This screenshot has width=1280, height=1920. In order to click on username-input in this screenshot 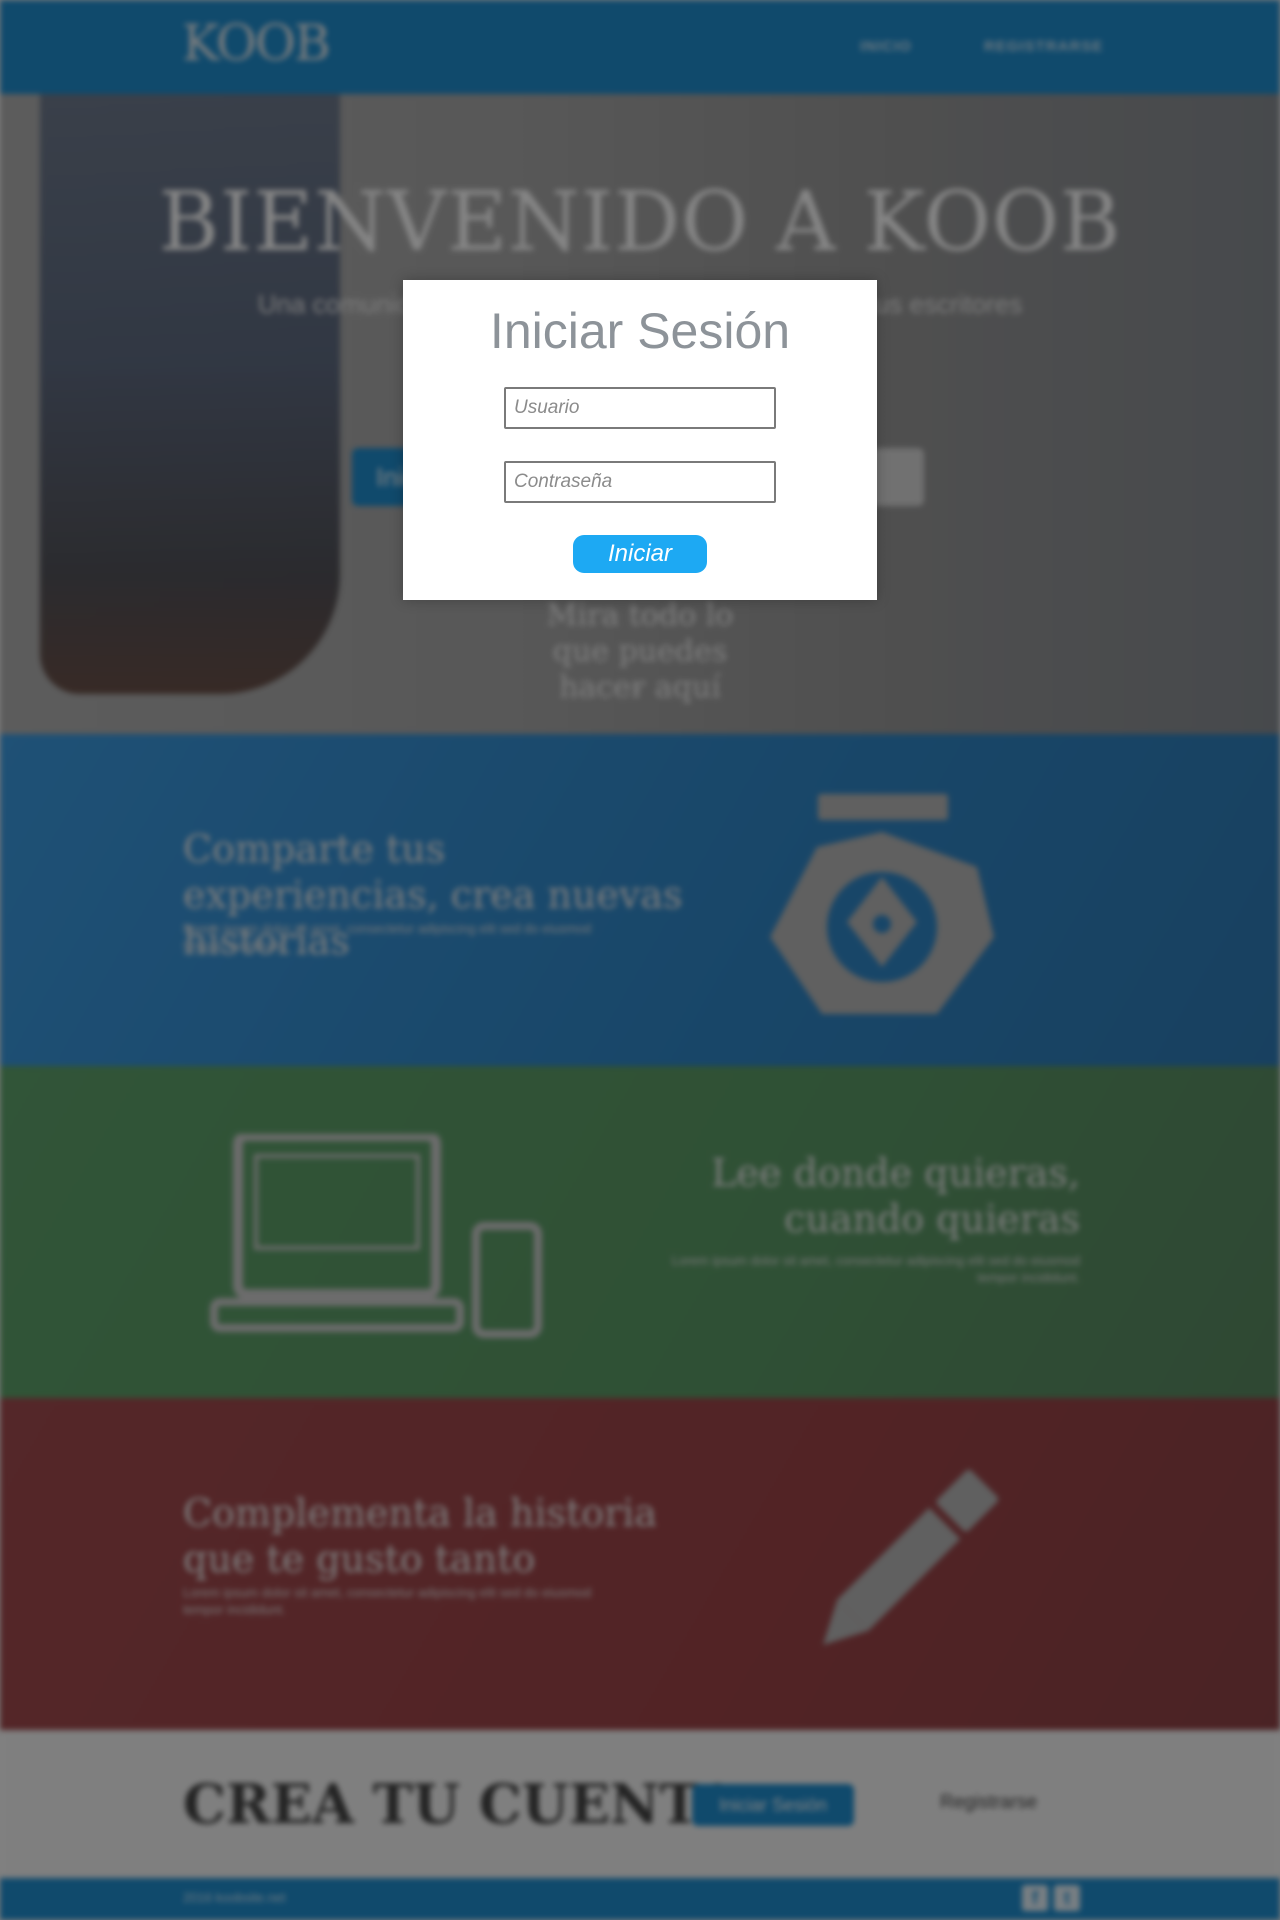, I will do `click(640, 408)`.